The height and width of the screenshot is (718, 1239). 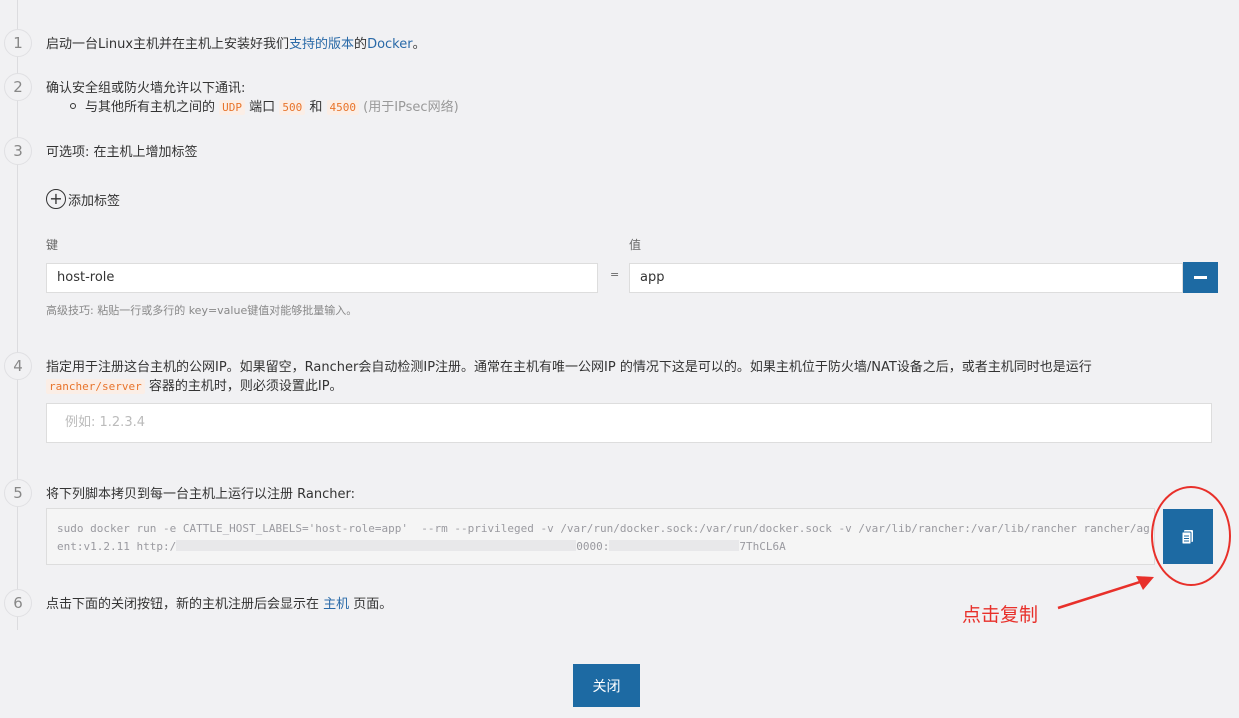 What do you see at coordinates (342, 107) in the screenshot?
I see `port-4500-tag: 4500` at bounding box center [342, 107].